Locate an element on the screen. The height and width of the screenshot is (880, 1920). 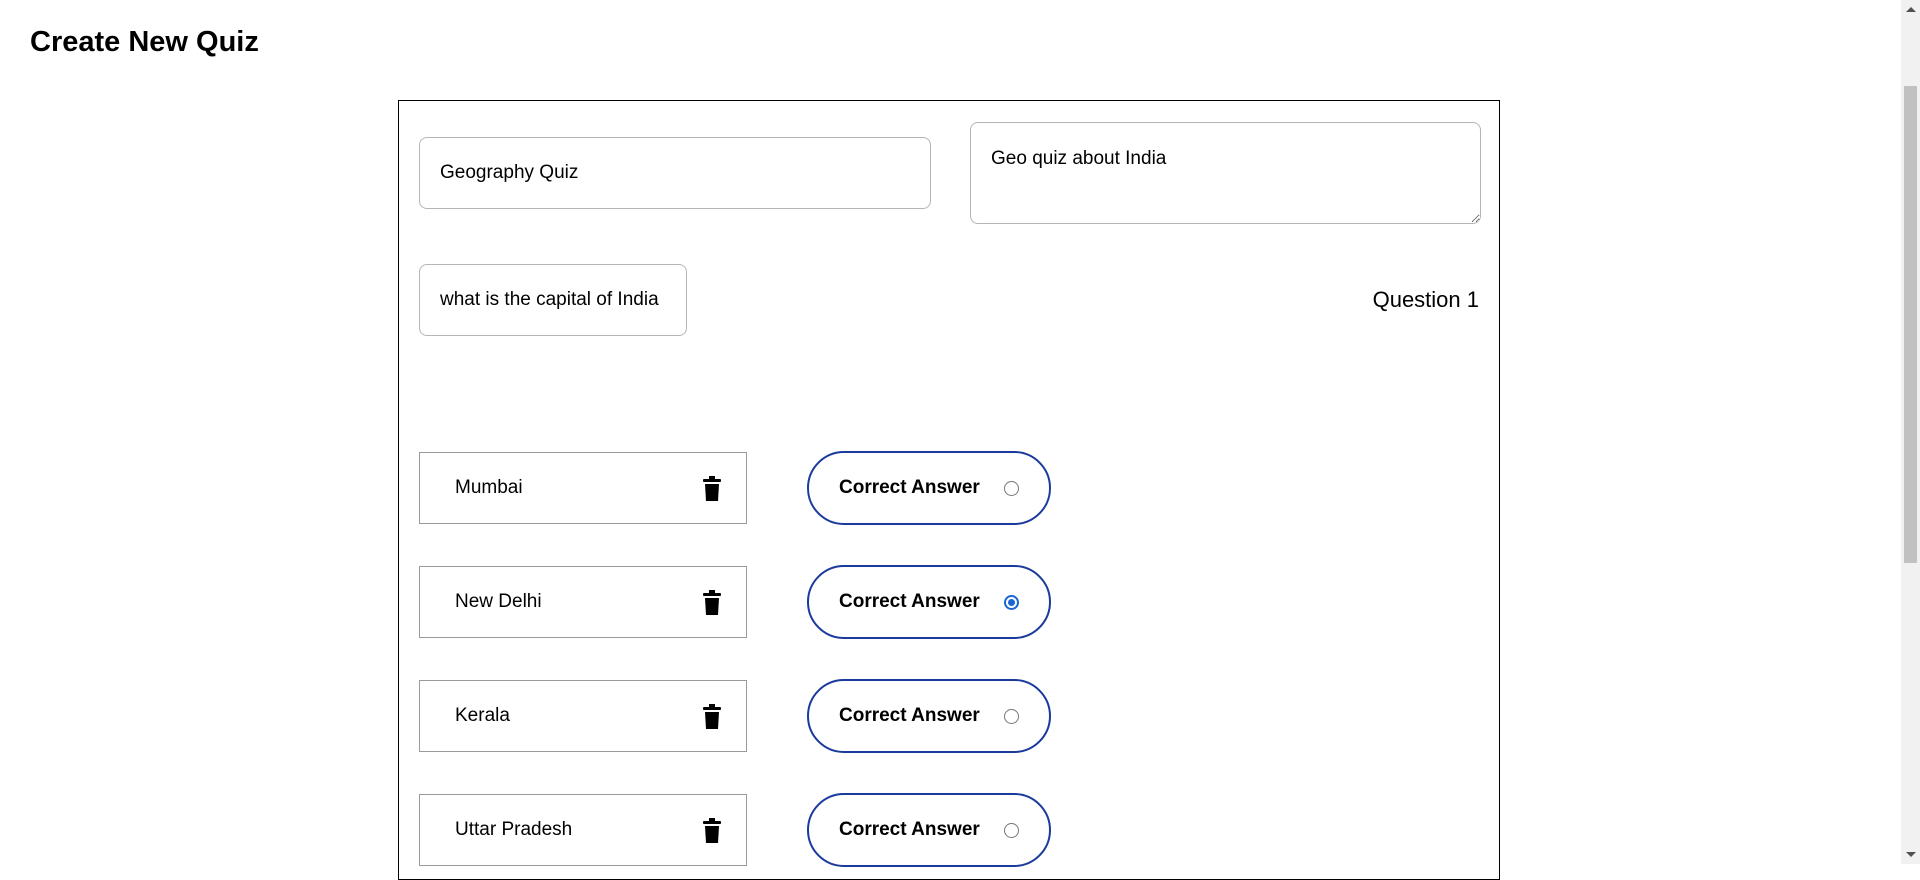
page-title: Create New Quiz is located at coordinates (144, 42).